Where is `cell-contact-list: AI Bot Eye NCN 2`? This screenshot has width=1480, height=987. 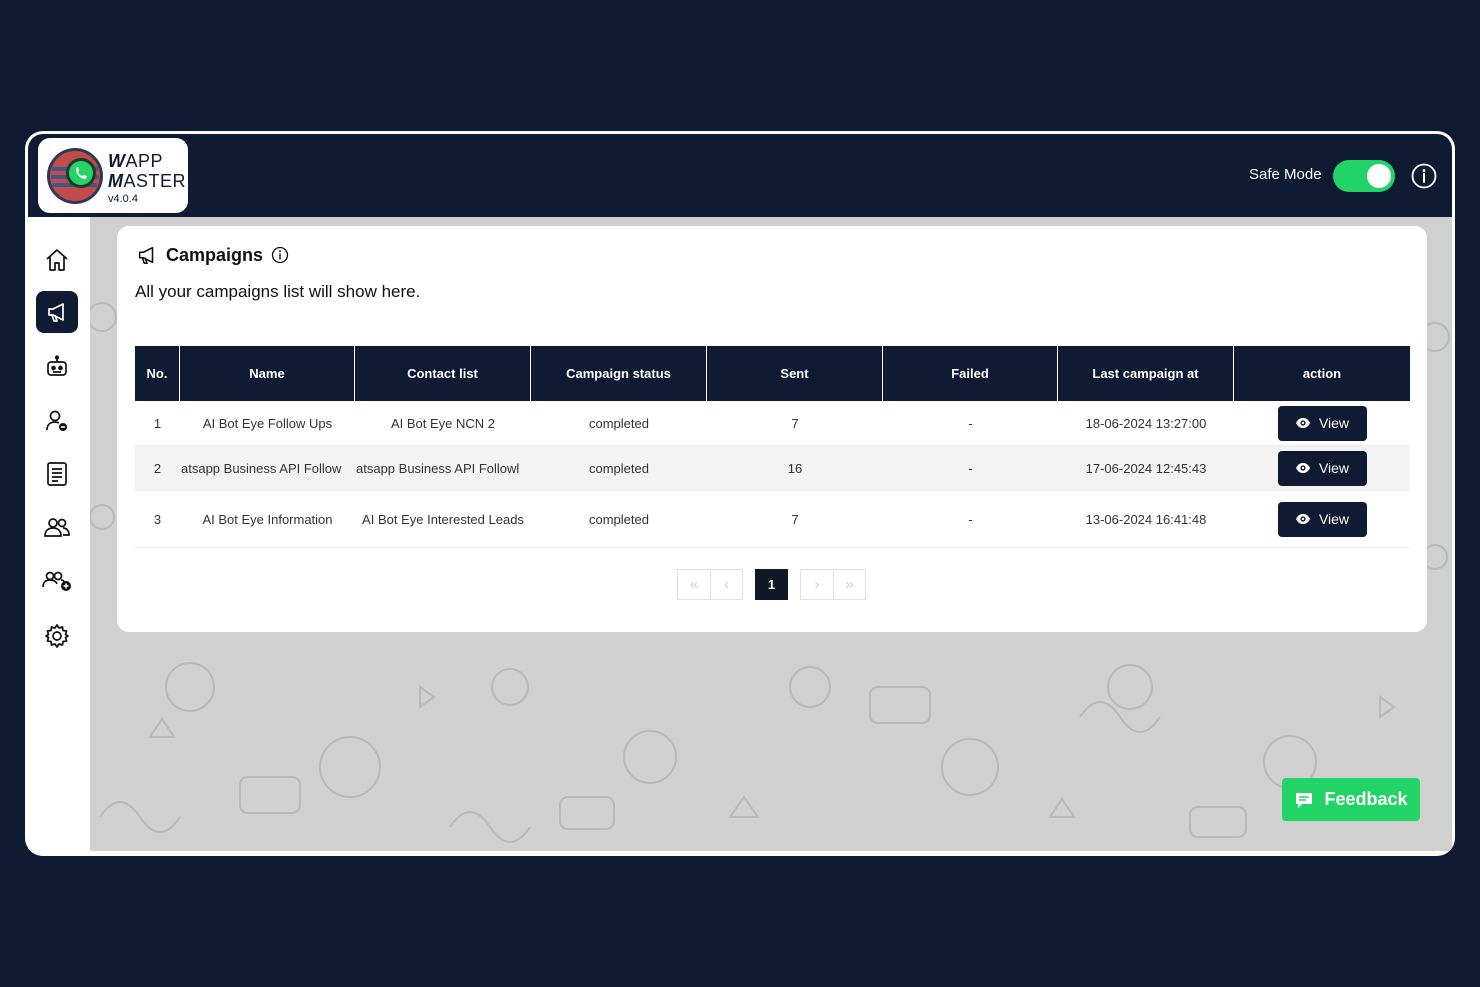 cell-contact-list: AI Bot Eye NCN 2 is located at coordinates (443, 423).